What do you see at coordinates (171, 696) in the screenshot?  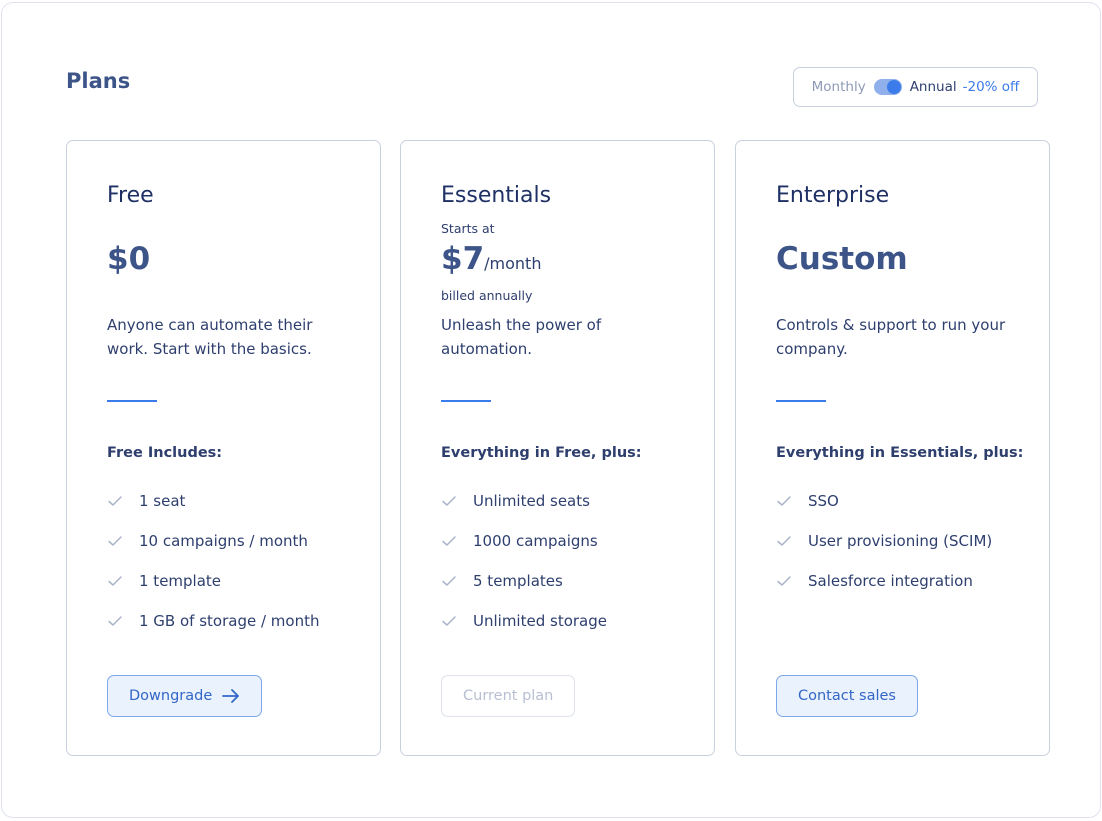 I see `button-label: Downgrade` at bounding box center [171, 696].